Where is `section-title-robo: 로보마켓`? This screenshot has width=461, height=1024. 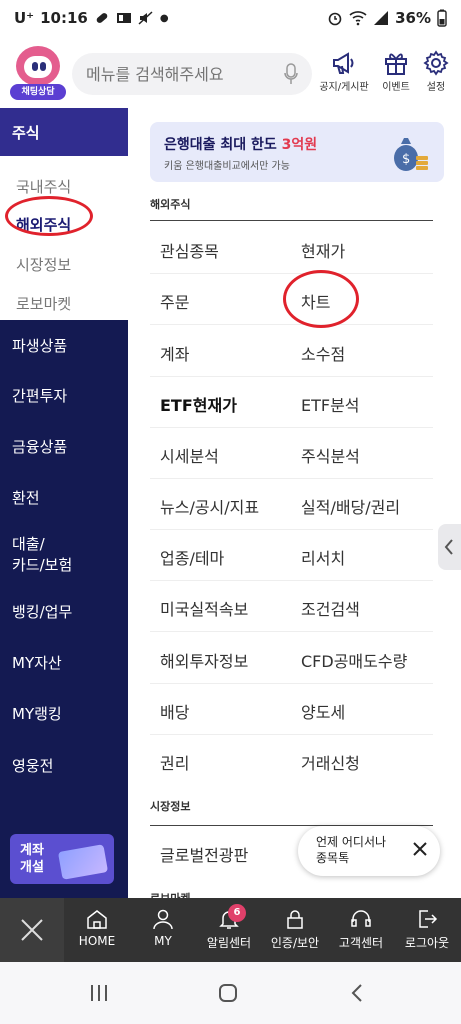 section-title-robo: 로보마켓 is located at coordinates (170, 894).